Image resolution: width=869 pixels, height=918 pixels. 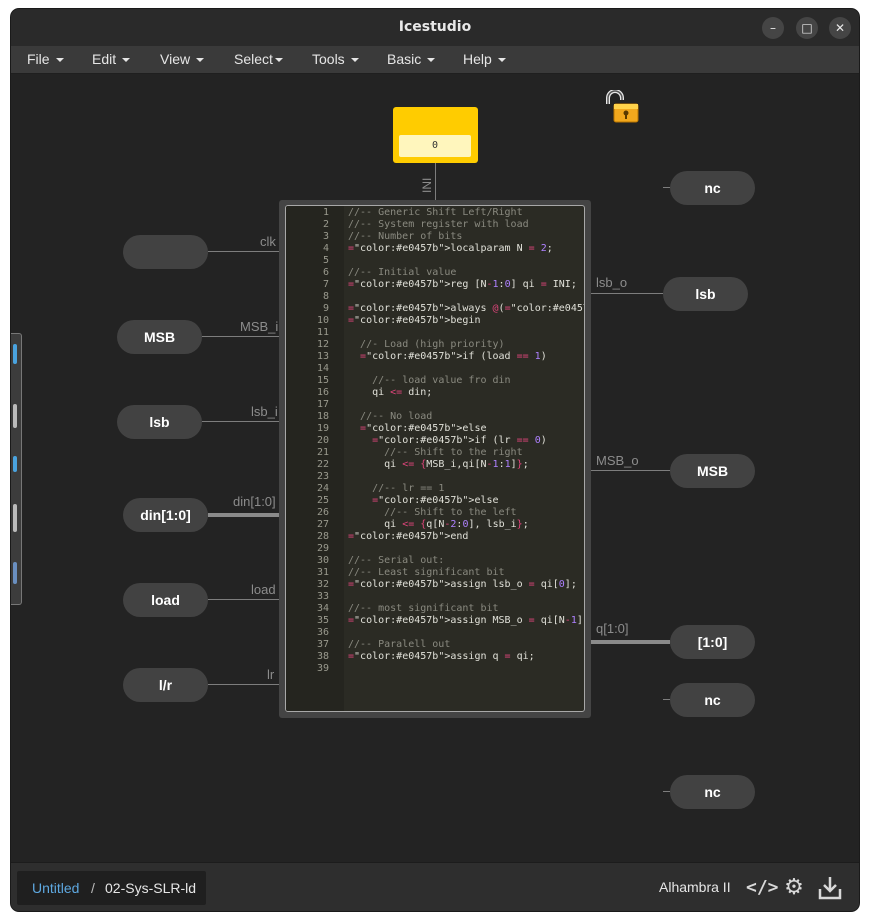 I want to click on line-number: 39, so click(x=322, y=668).